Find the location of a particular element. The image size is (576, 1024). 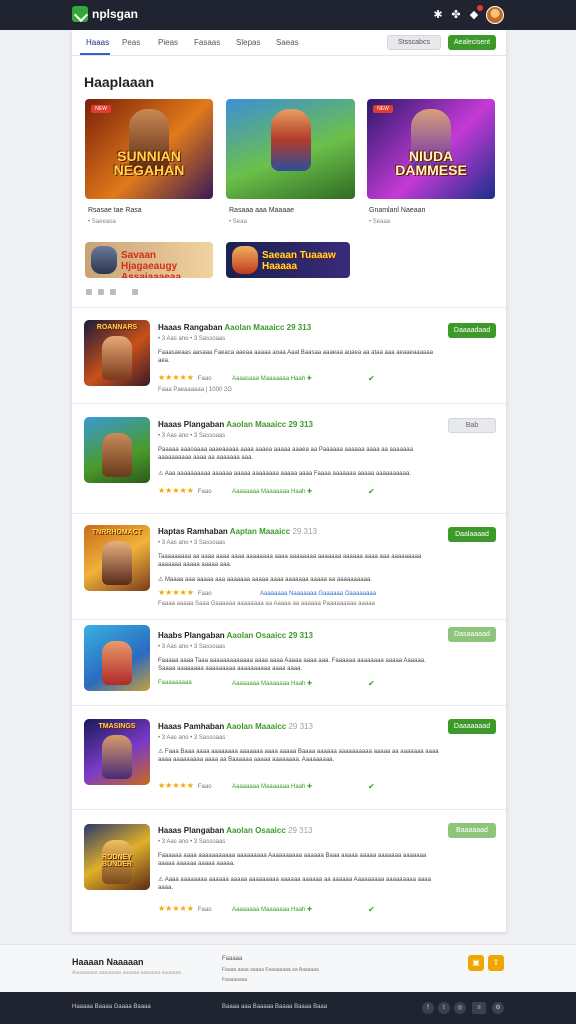

game-thumbnail: RODNEY BUNDER is located at coordinates (117, 857).